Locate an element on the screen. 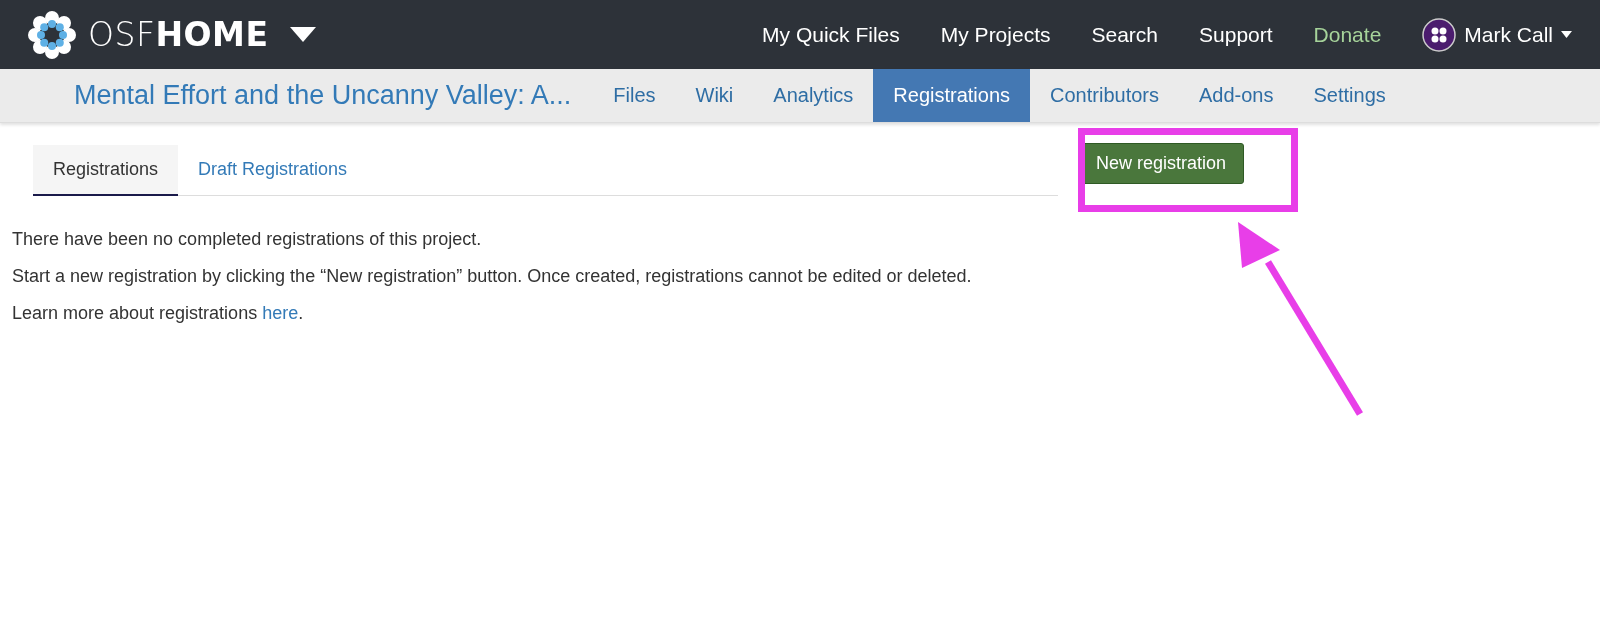  project-tab: Contributors is located at coordinates (1104, 95).